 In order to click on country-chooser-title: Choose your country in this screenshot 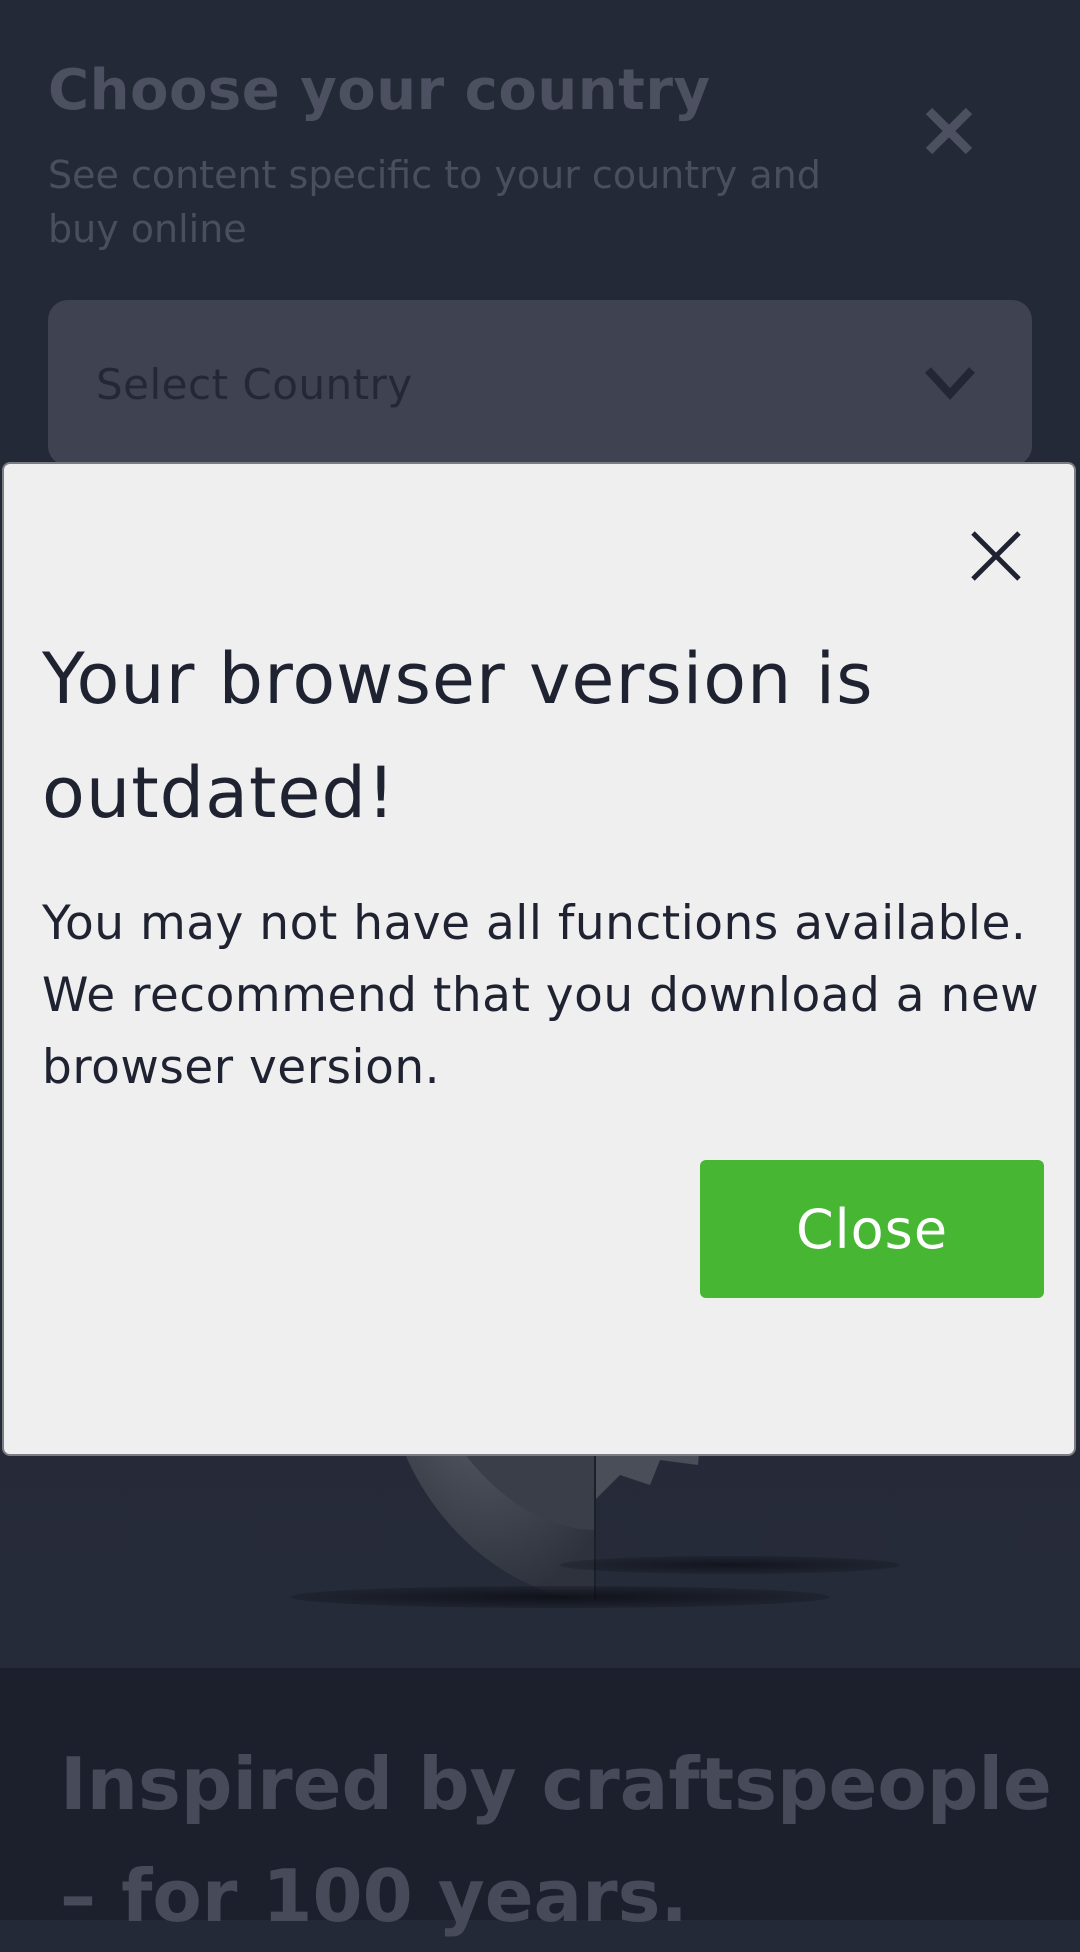, I will do `click(379, 90)`.